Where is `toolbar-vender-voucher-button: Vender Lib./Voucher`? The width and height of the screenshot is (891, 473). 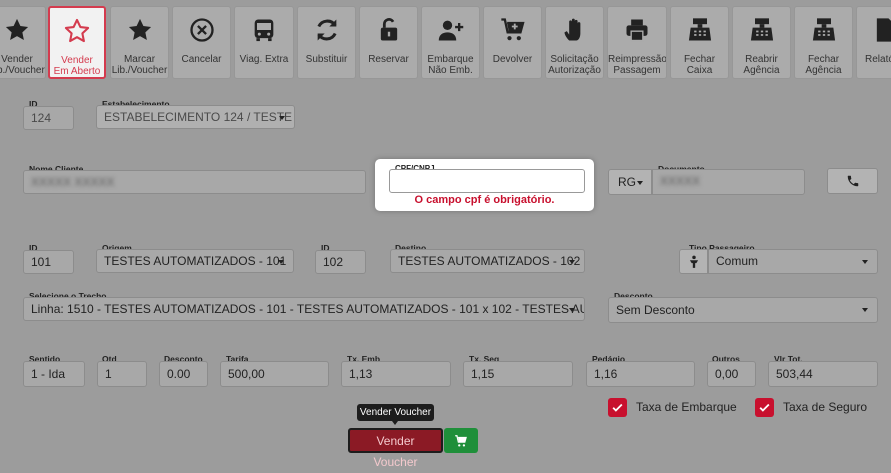
toolbar-vender-voucher-button: Vender Lib./Voucher is located at coordinates (23, 42).